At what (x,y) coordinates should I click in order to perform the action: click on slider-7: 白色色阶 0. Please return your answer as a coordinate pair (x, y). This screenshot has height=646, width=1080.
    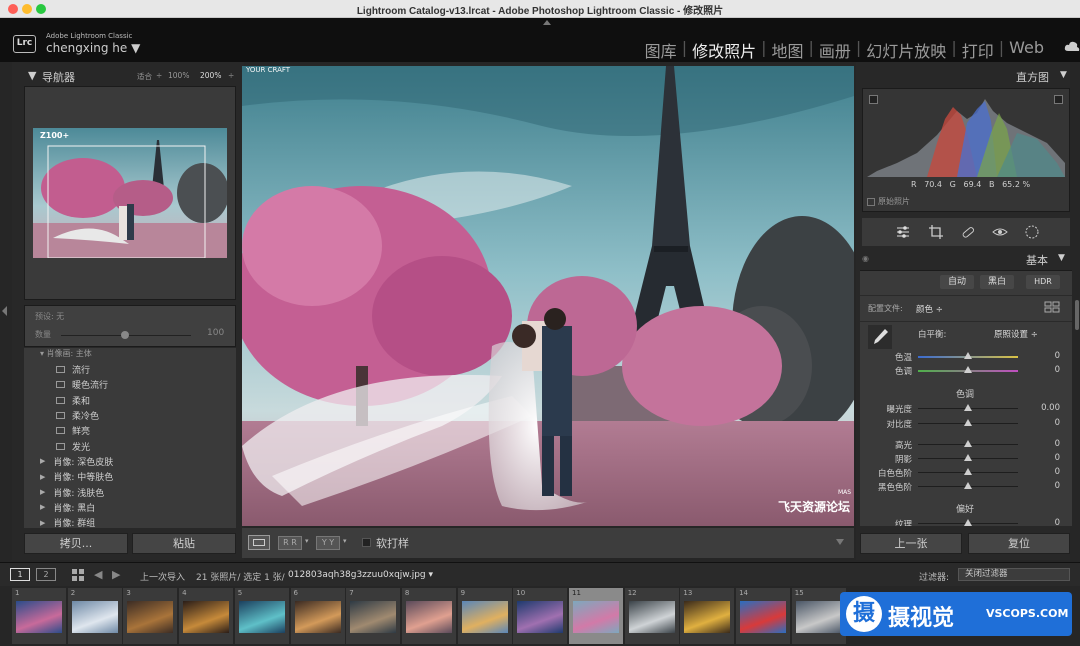
    Looking at the image, I should click on (966, 472).